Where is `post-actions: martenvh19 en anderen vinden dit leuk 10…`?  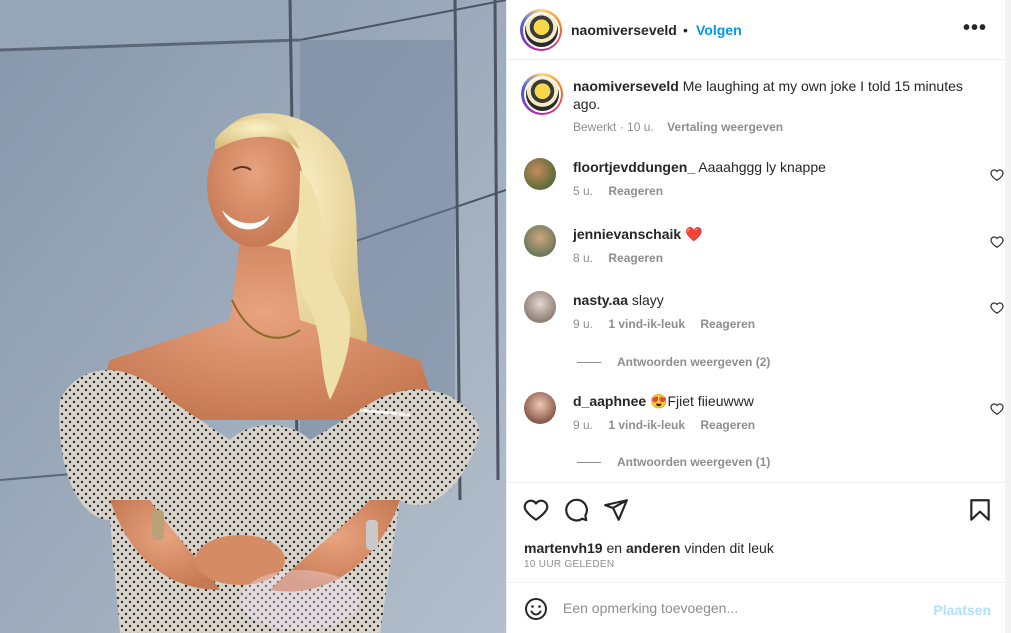
post-actions: martenvh19 en anderen vinden dit leuk 10… is located at coordinates (757, 532).